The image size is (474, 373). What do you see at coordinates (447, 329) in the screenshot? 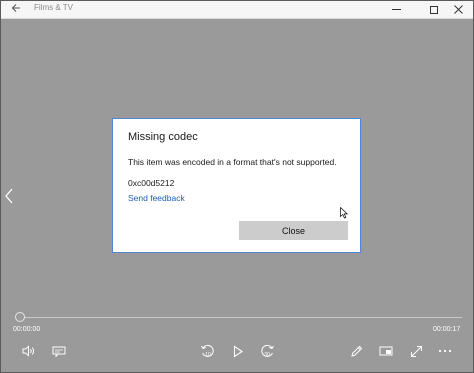
I see `total-time: 00:00:17` at bounding box center [447, 329].